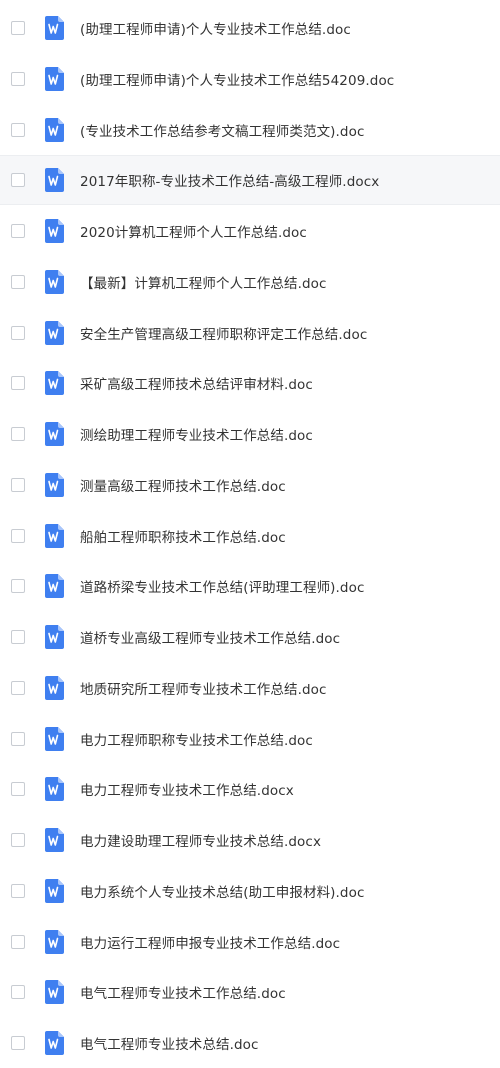  I want to click on file-name: 电气工程师专业技术总结.doc, so click(169, 1045).